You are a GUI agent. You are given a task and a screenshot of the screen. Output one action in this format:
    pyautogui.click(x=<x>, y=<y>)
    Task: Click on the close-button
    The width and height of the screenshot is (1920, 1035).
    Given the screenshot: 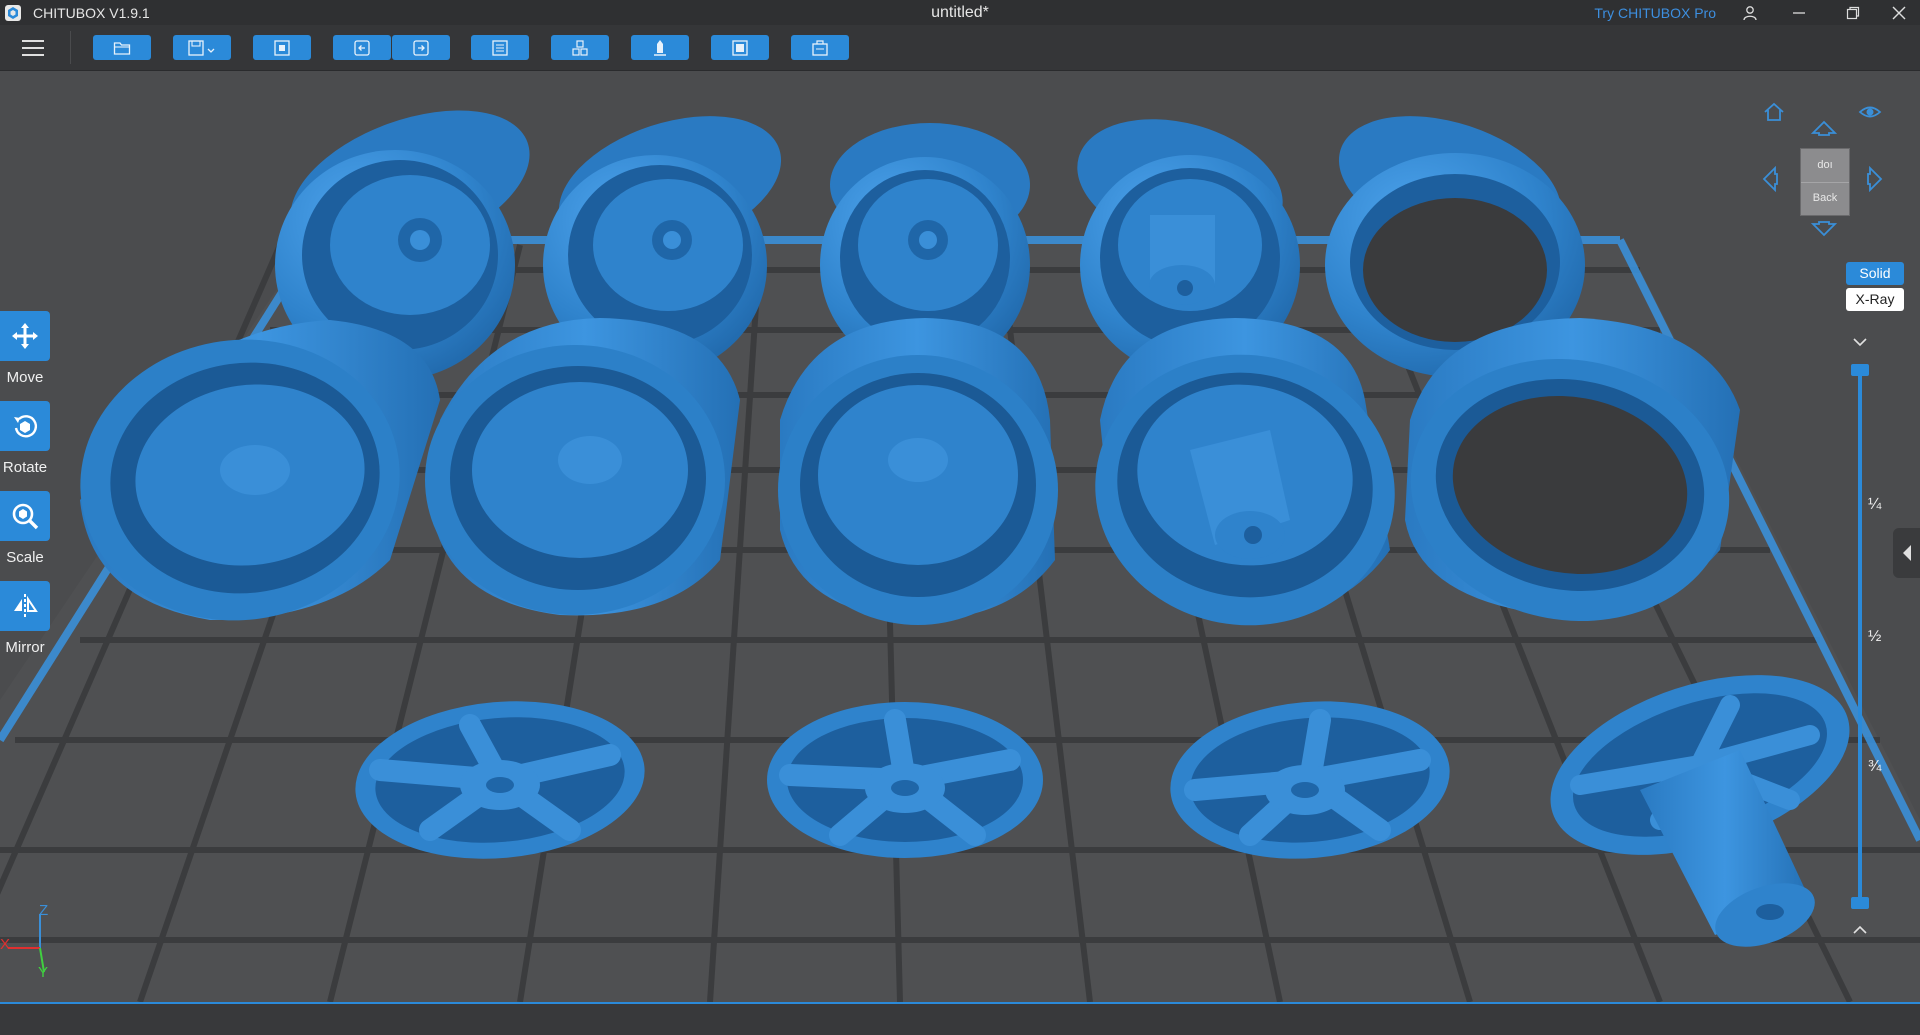 What is the action you would take?
    pyautogui.click(x=1899, y=12)
    